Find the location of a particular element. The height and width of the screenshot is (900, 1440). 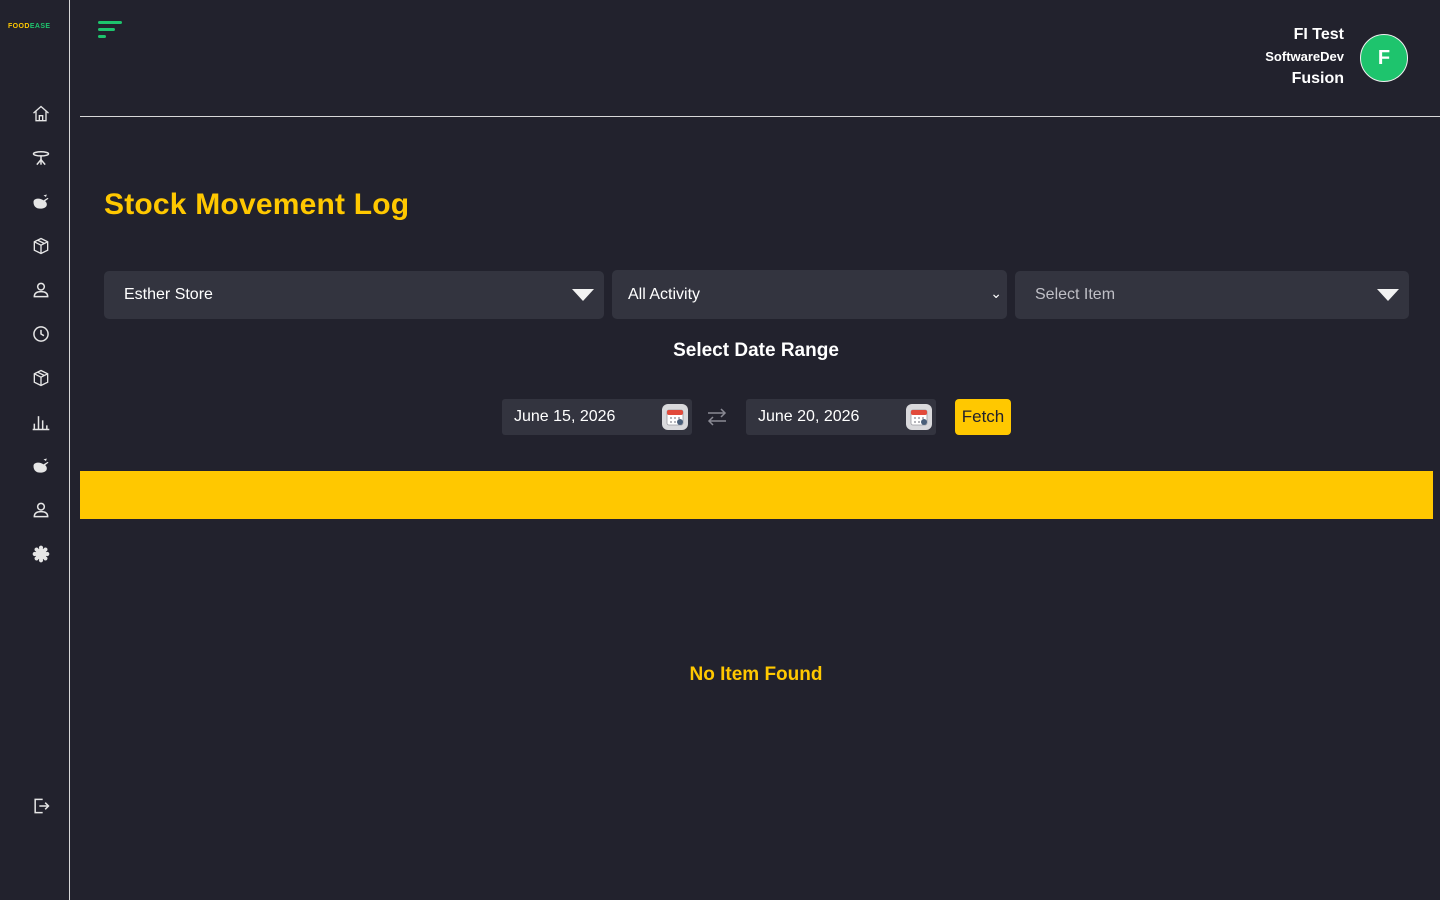

swap-arrows-icon is located at coordinates (717, 417).